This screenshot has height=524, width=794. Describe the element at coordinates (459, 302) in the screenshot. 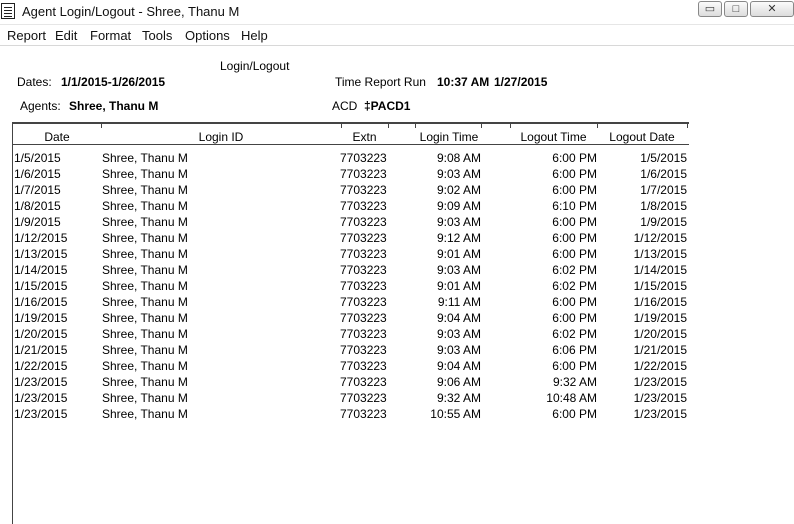

I see `cell-login-time: 9:11 AM` at that location.